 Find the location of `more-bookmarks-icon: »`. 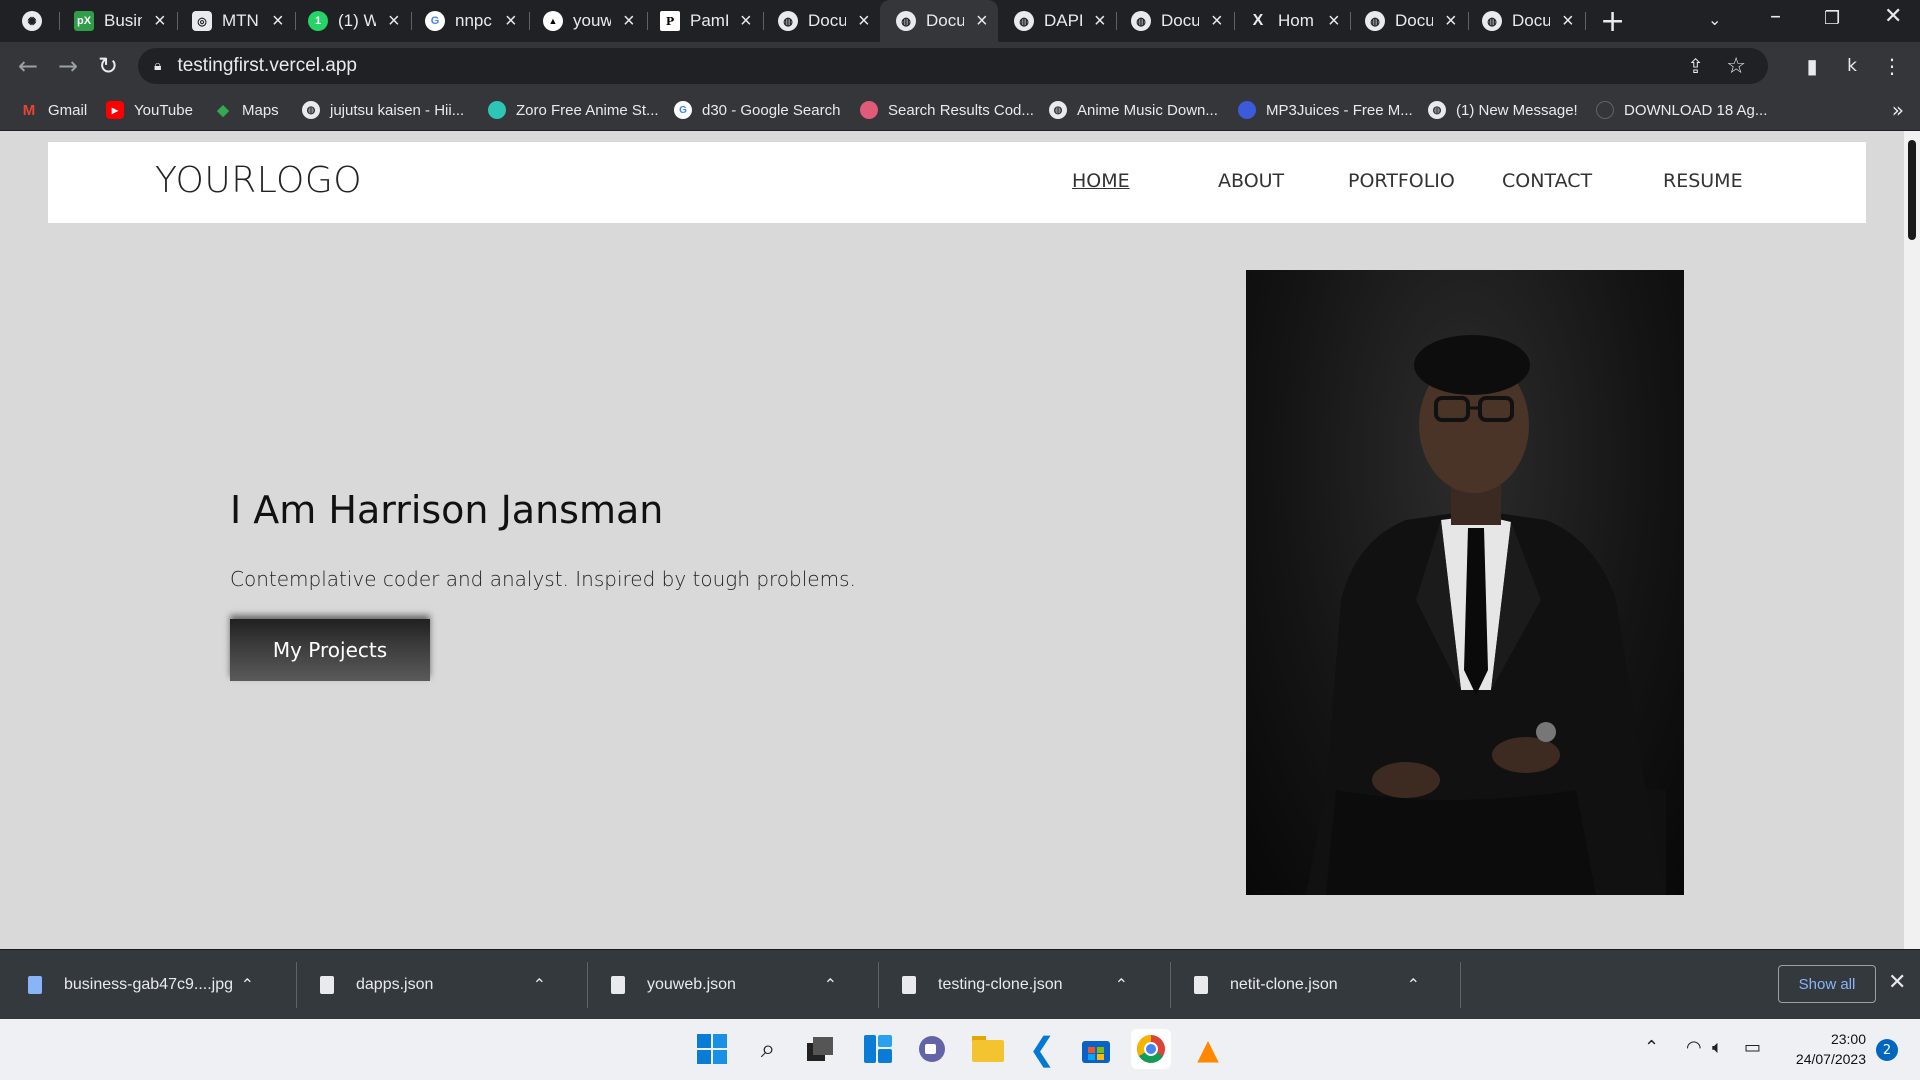

more-bookmarks-icon: » is located at coordinates (1898, 110).